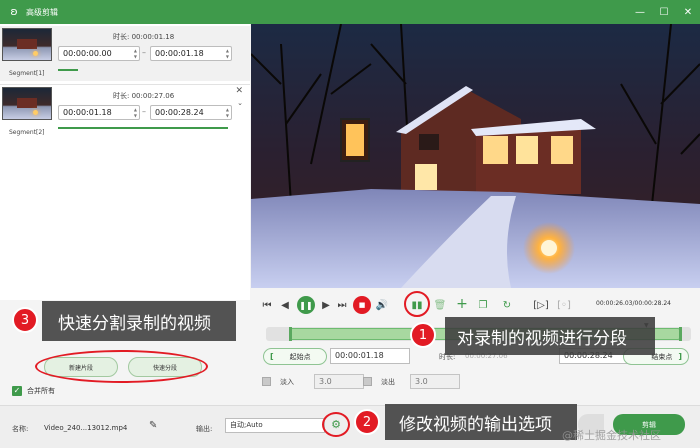 The width and height of the screenshot is (700, 448). What do you see at coordinates (417, 304) in the screenshot?
I see `highlight-split-ring` at bounding box center [417, 304].